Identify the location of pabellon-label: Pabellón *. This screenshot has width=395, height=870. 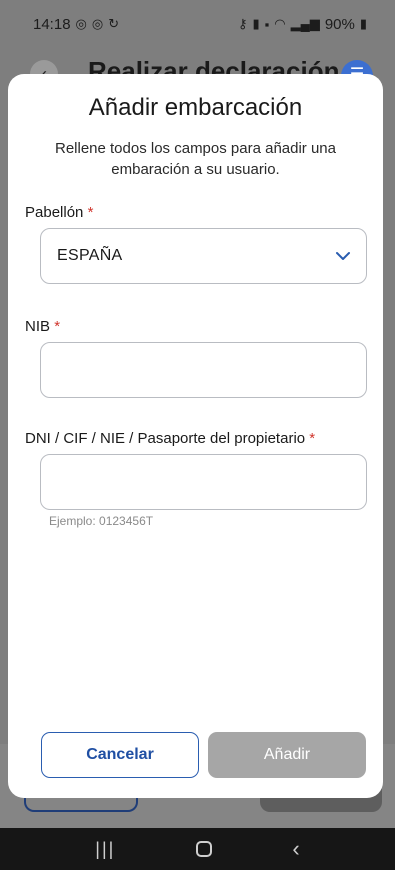
(59, 212).